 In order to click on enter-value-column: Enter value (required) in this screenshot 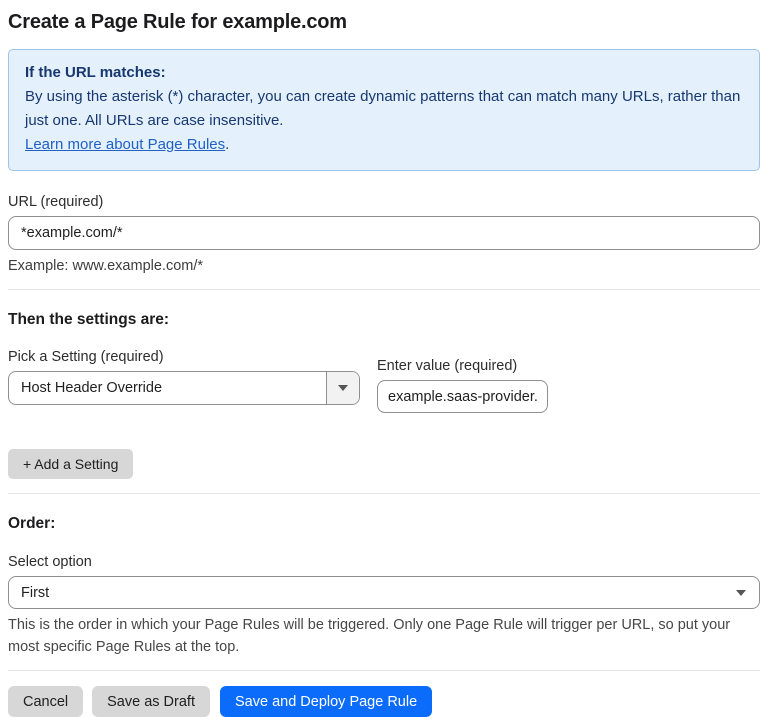, I will do `click(462, 380)`.